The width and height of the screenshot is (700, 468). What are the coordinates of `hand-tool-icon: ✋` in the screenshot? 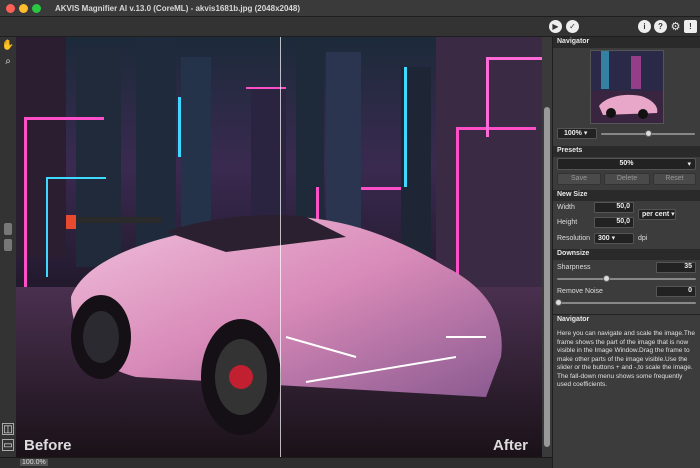 It's located at (8, 45).